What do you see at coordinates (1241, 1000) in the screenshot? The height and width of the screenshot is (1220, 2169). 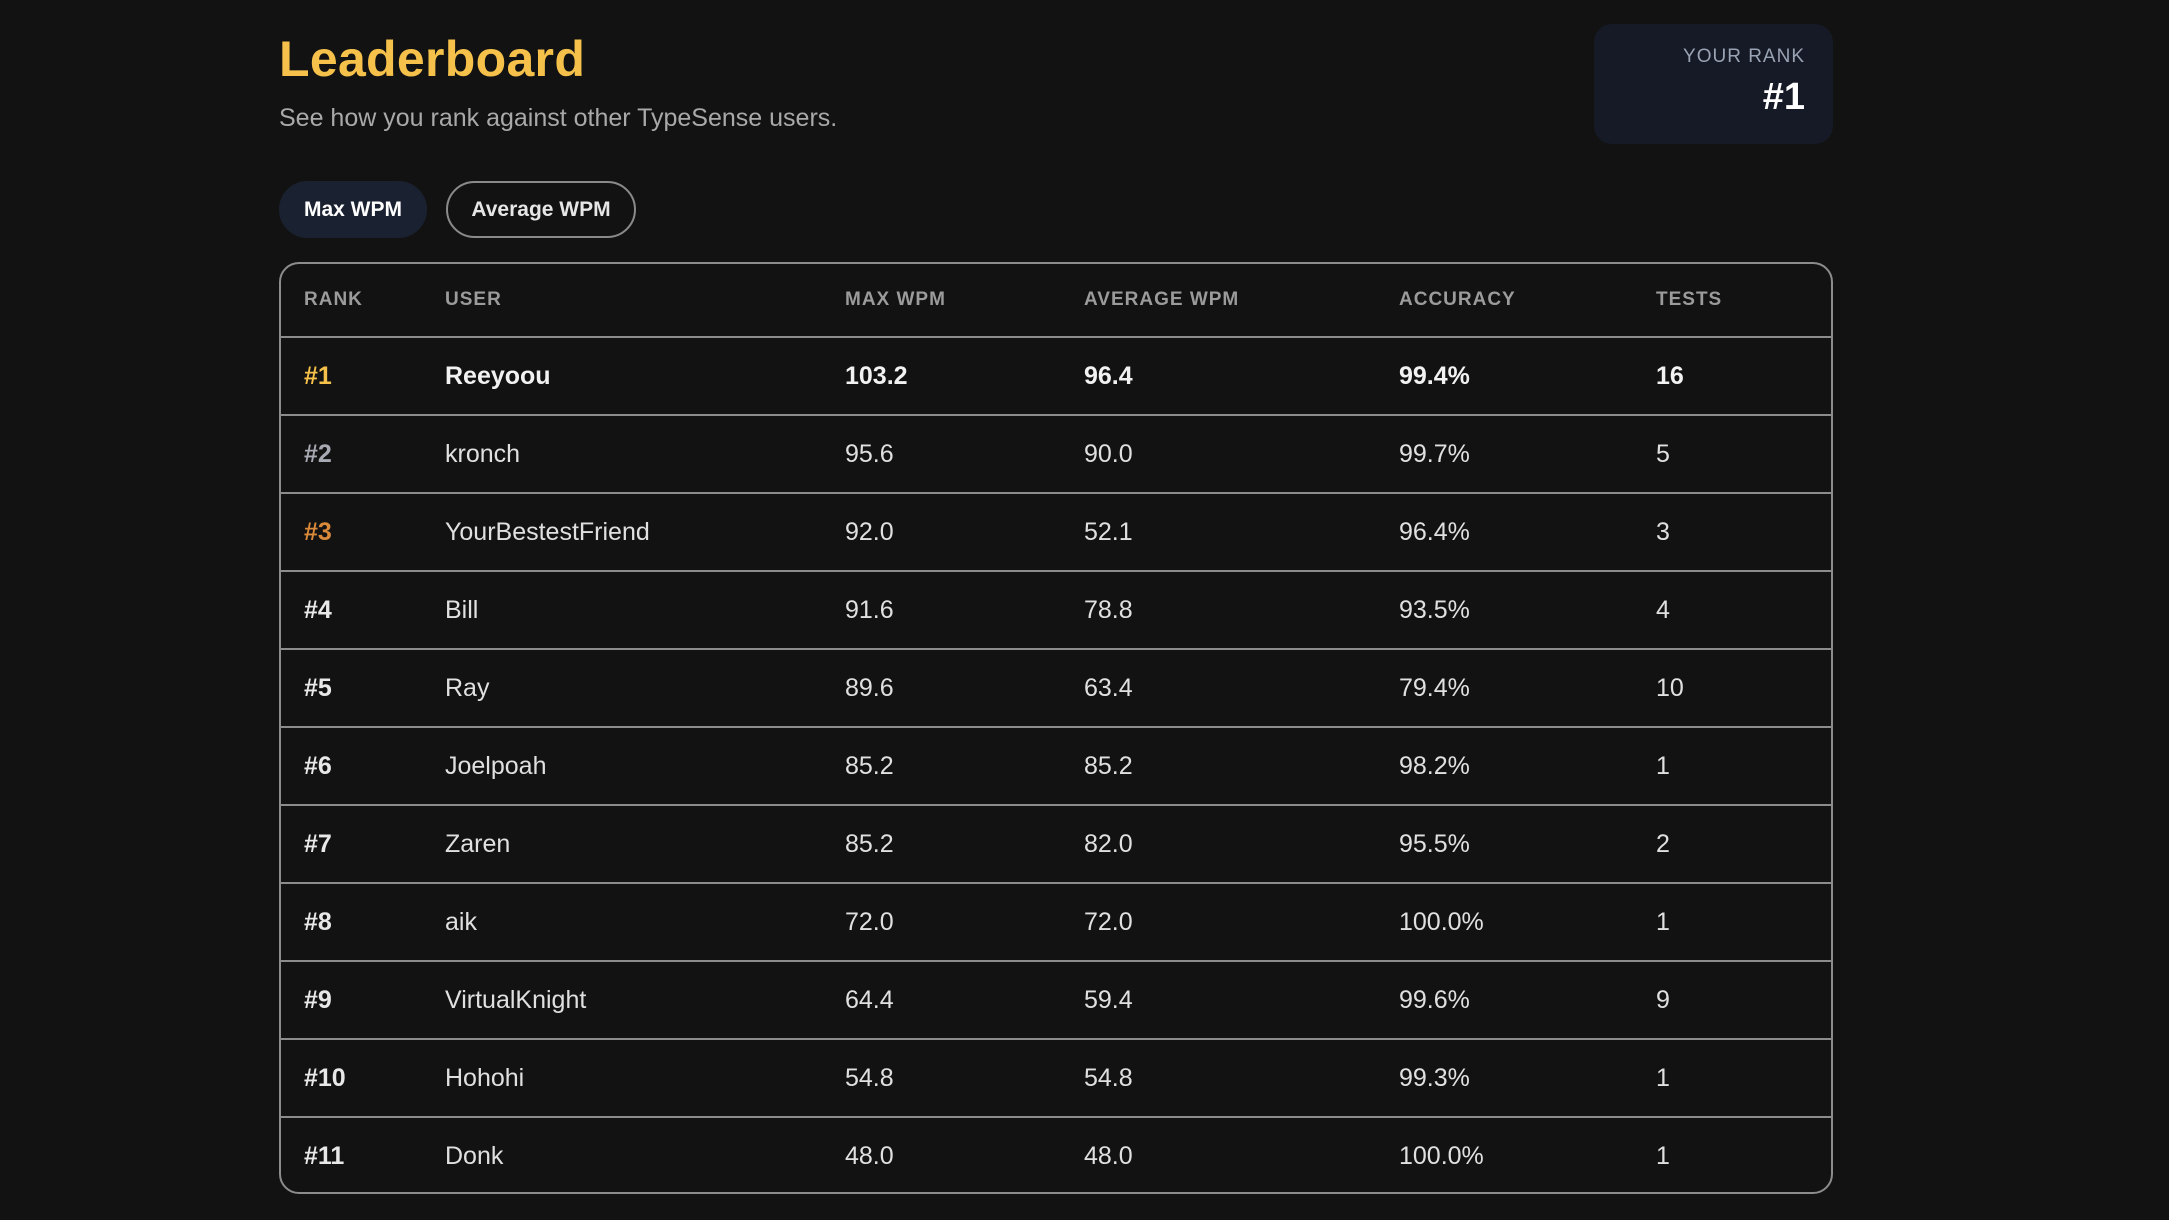 I see `average-wpm-cell: 59.4` at bounding box center [1241, 1000].